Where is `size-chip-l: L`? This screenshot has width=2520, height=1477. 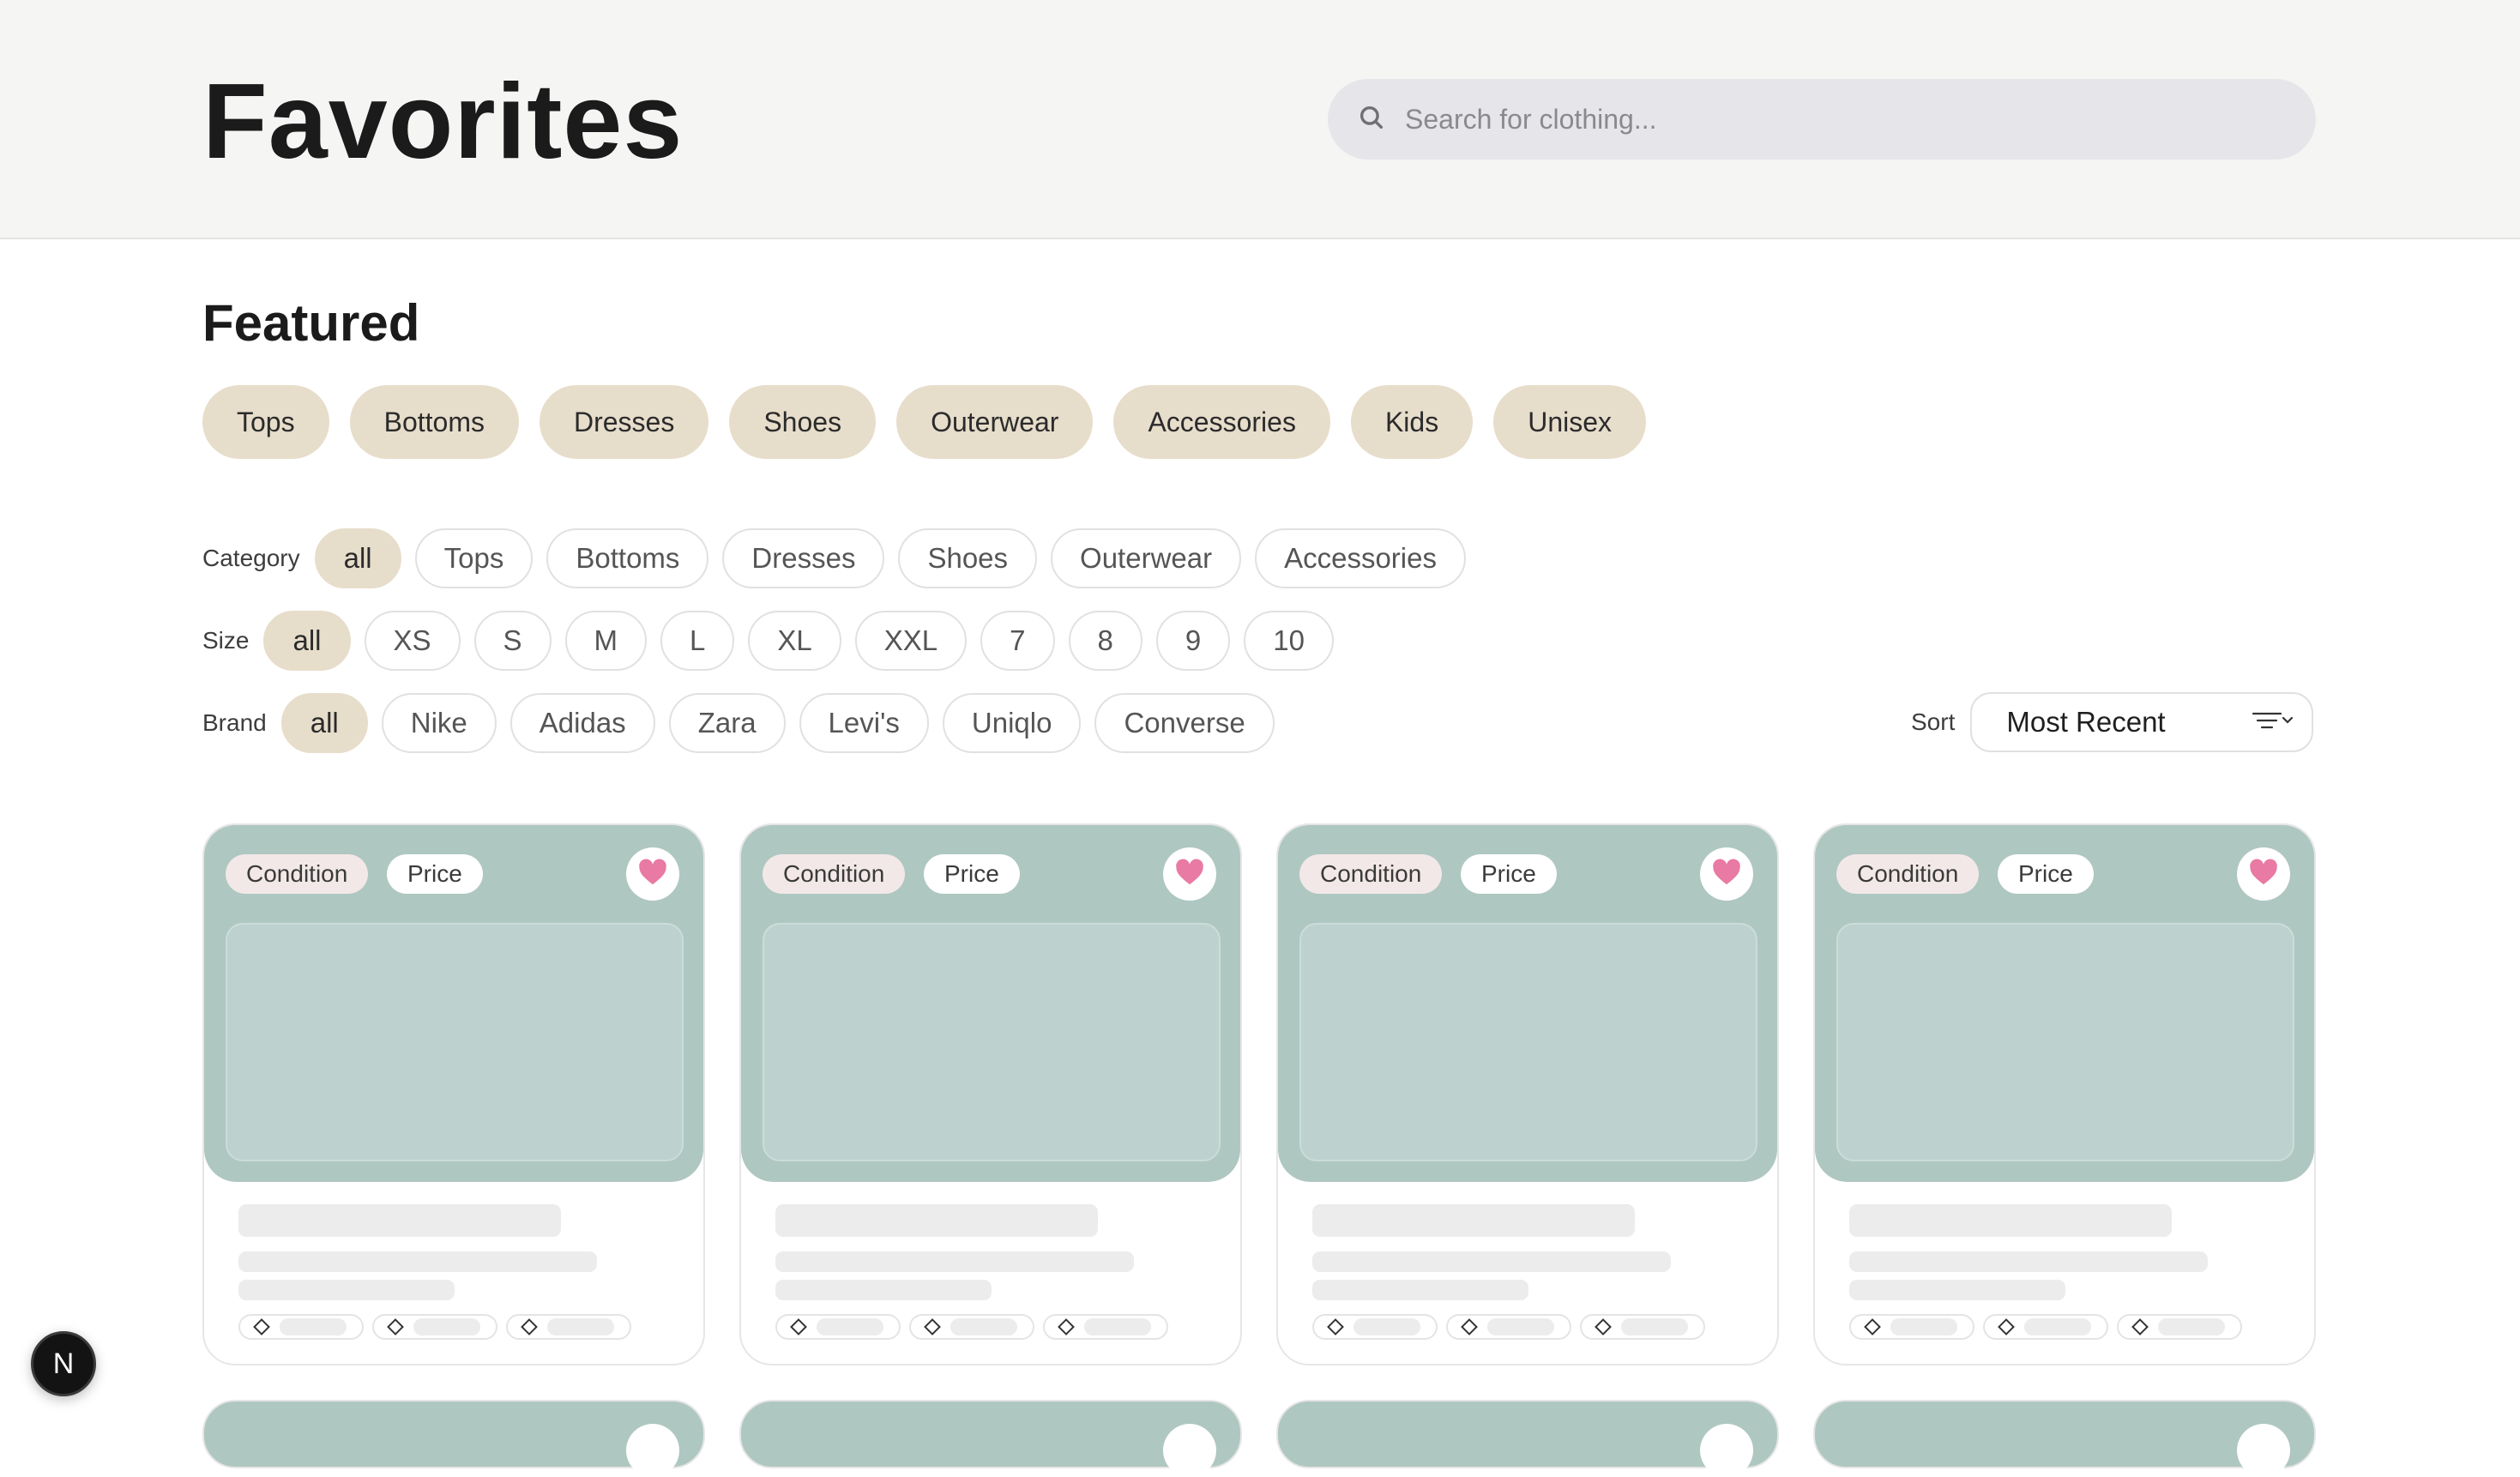 size-chip-l: L is located at coordinates (697, 641).